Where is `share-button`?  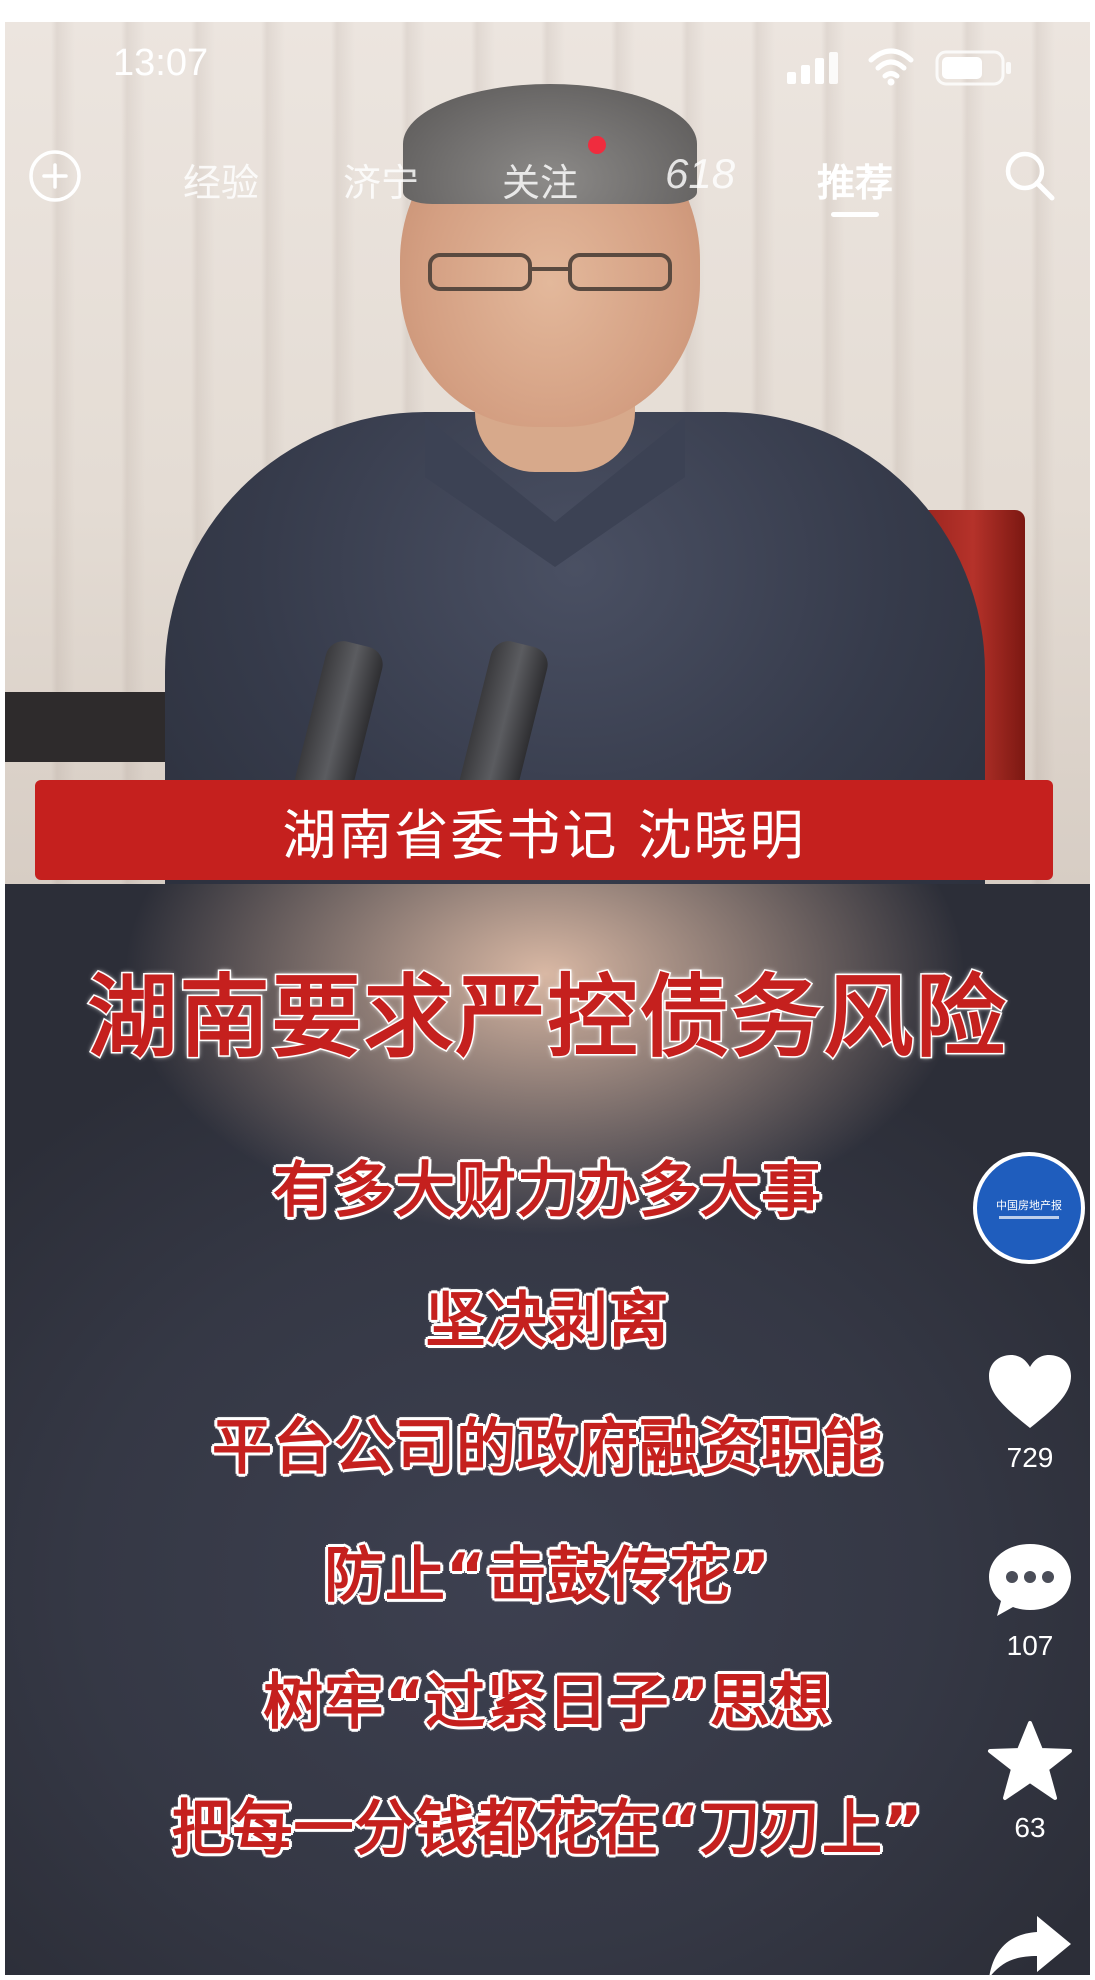
share-button is located at coordinates (1027, 1943).